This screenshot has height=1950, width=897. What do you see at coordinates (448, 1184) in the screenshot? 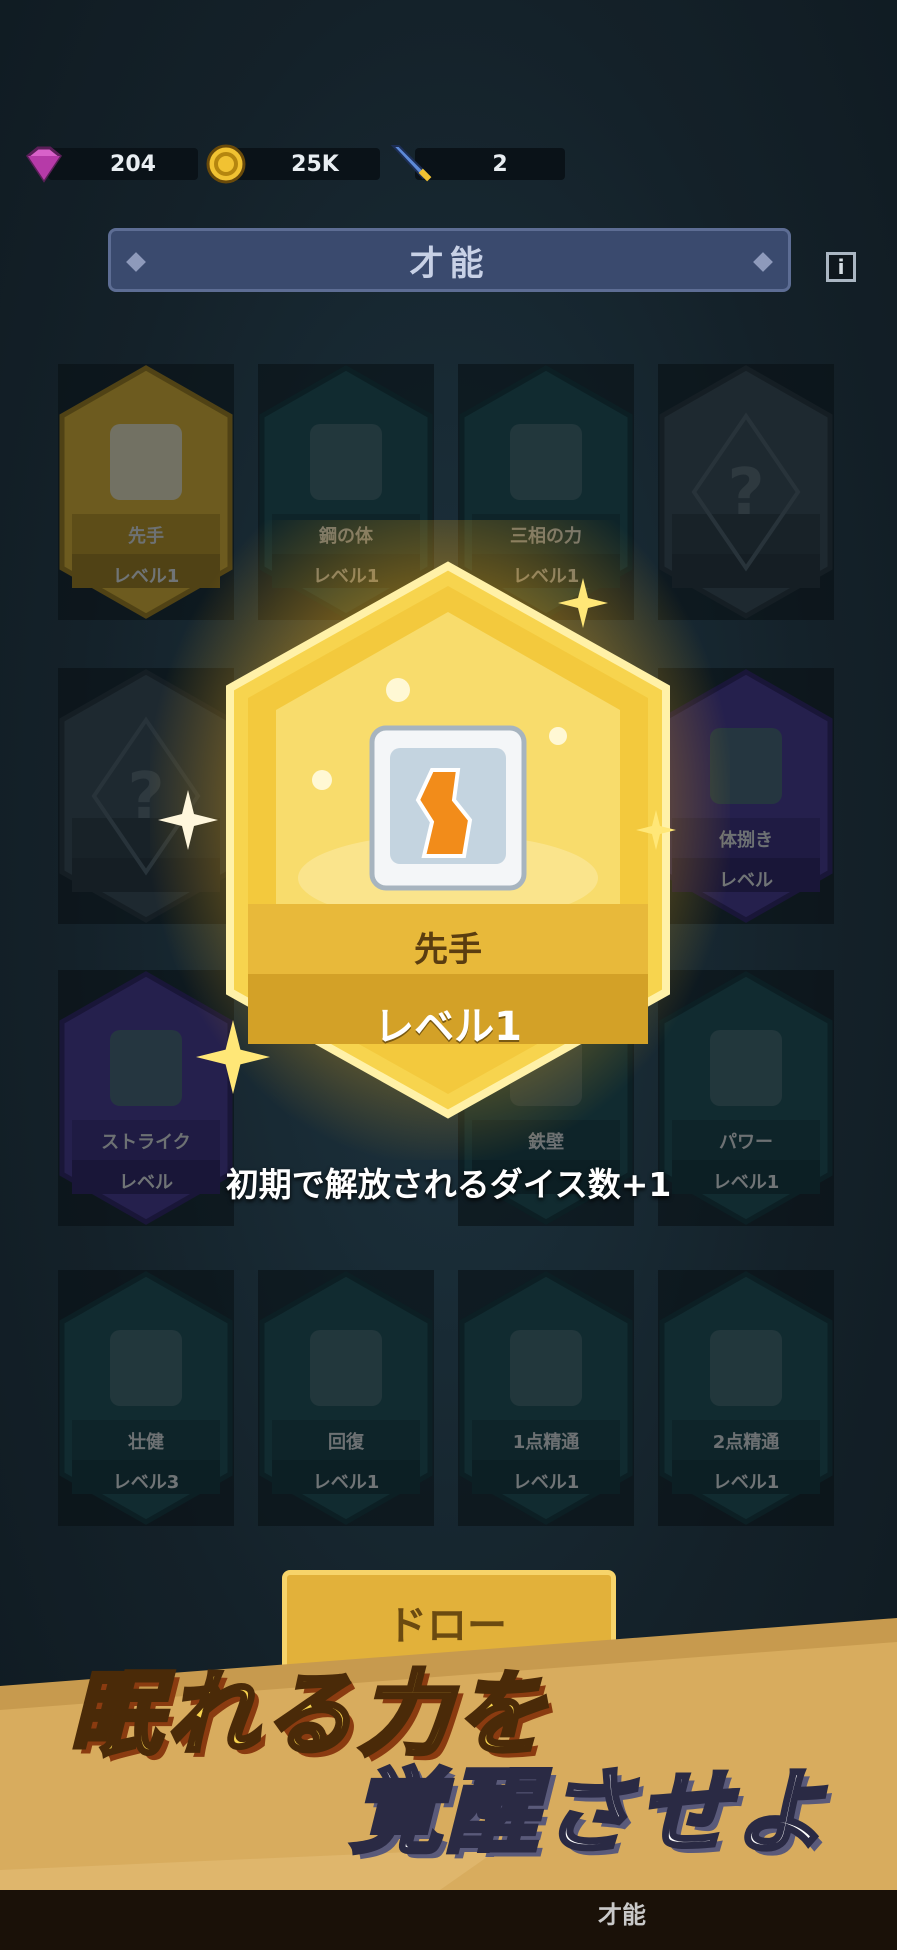
I see `highlight-description: 初期で解放されるダイス数+1` at bounding box center [448, 1184].